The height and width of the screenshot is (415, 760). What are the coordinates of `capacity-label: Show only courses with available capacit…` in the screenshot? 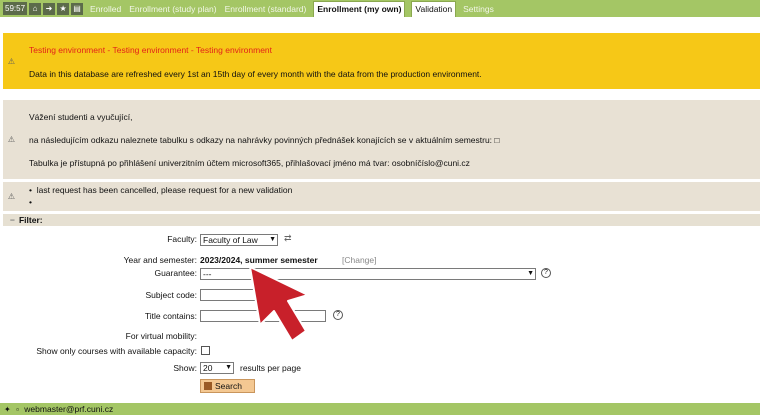 It's located at (116, 351).